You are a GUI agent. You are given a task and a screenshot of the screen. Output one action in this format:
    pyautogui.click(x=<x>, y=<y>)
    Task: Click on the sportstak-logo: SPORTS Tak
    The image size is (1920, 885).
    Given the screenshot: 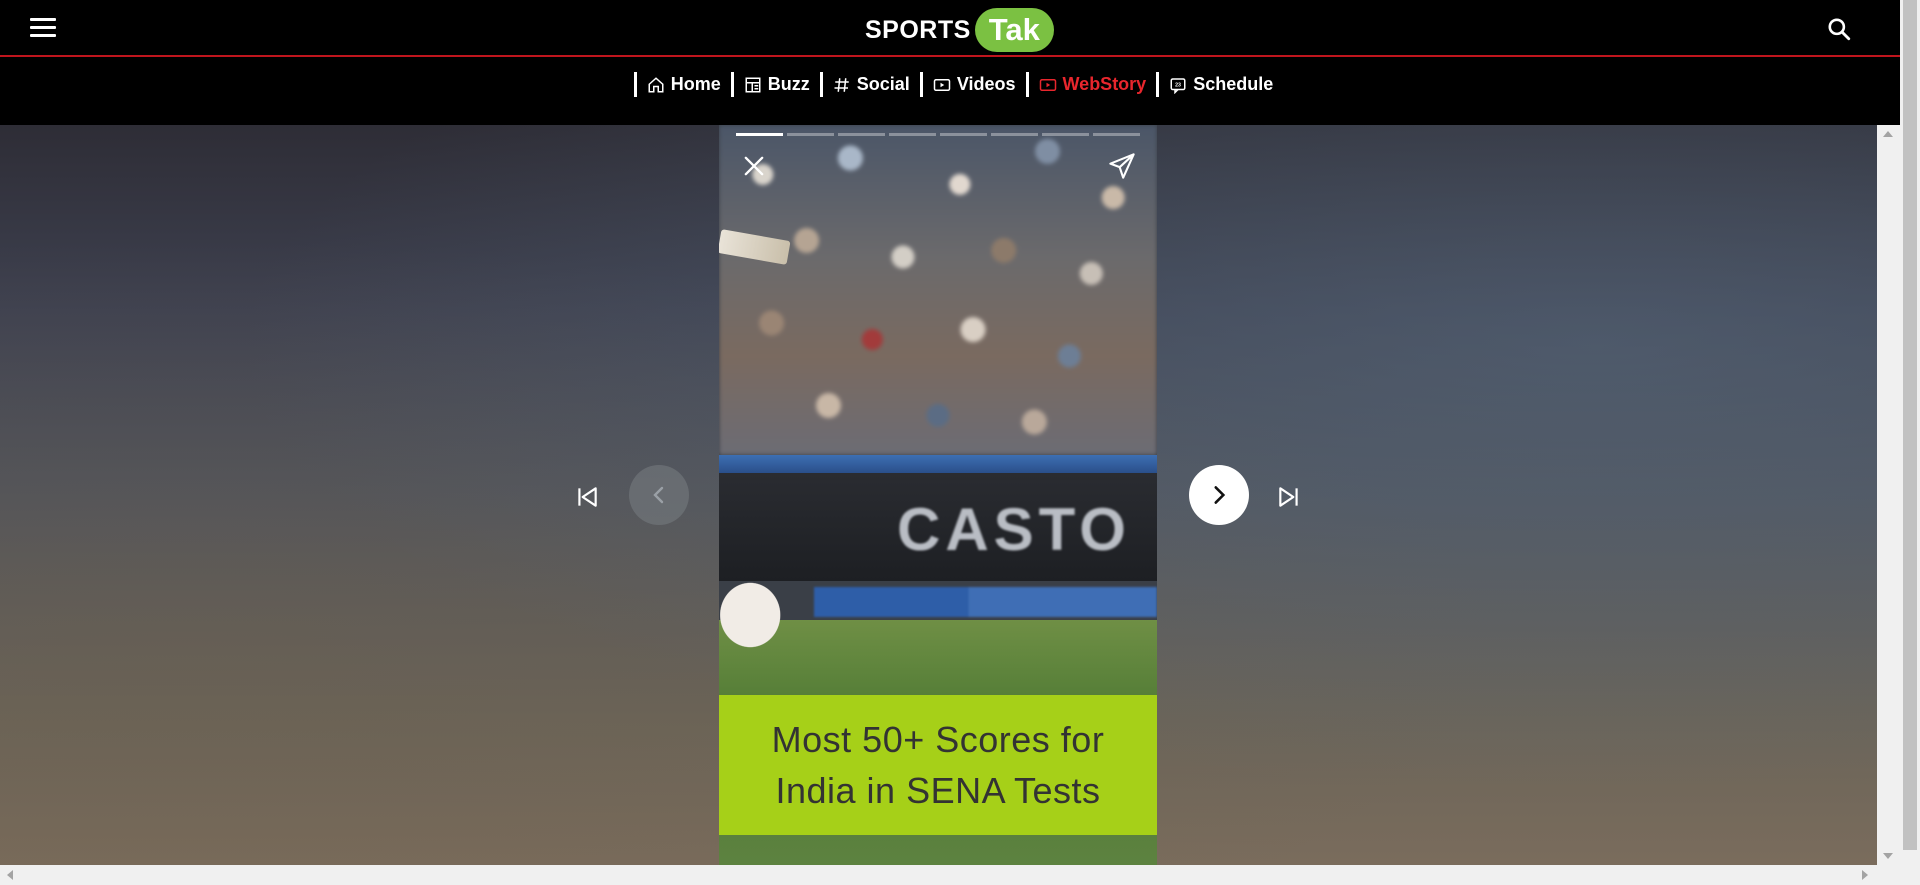 What is the action you would take?
    pyautogui.click(x=959, y=30)
    